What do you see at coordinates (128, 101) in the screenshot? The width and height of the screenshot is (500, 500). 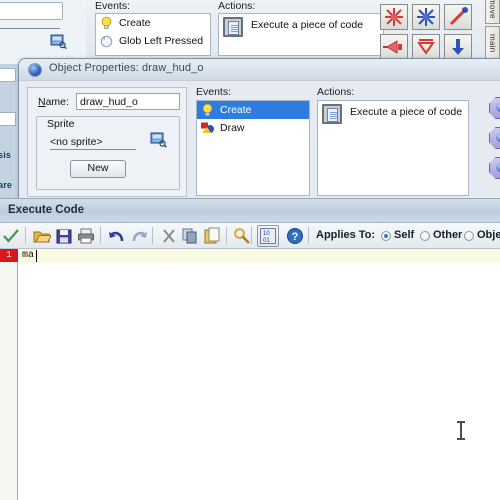 I see `object-name-input: draw_hud_o` at bounding box center [128, 101].